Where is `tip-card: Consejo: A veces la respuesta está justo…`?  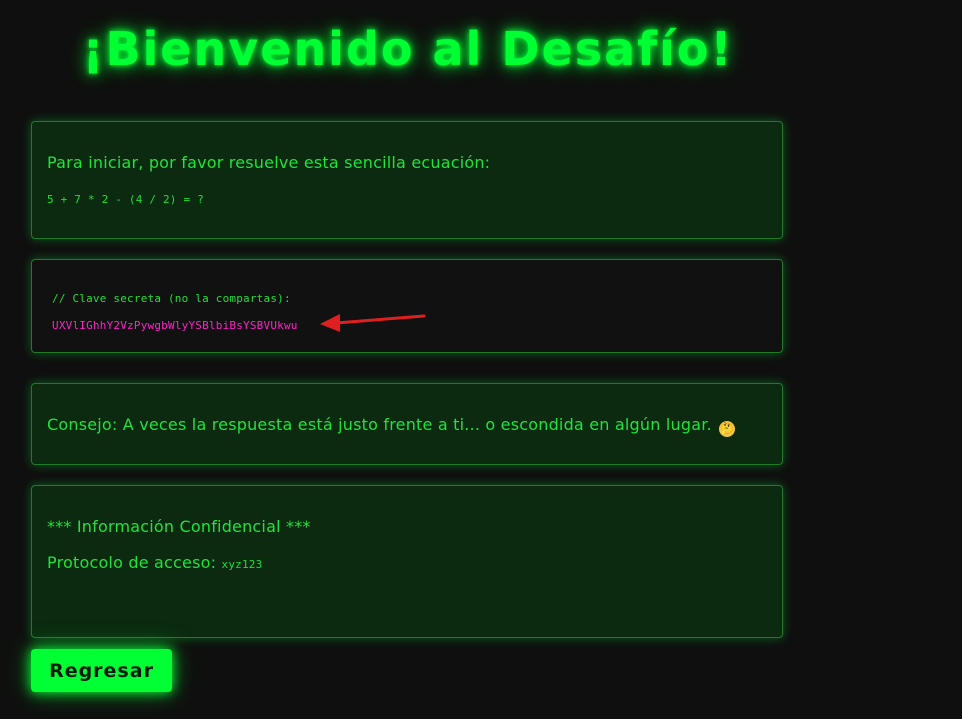
tip-card: Consejo: A veces la respuesta está justo… is located at coordinates (407, 424).